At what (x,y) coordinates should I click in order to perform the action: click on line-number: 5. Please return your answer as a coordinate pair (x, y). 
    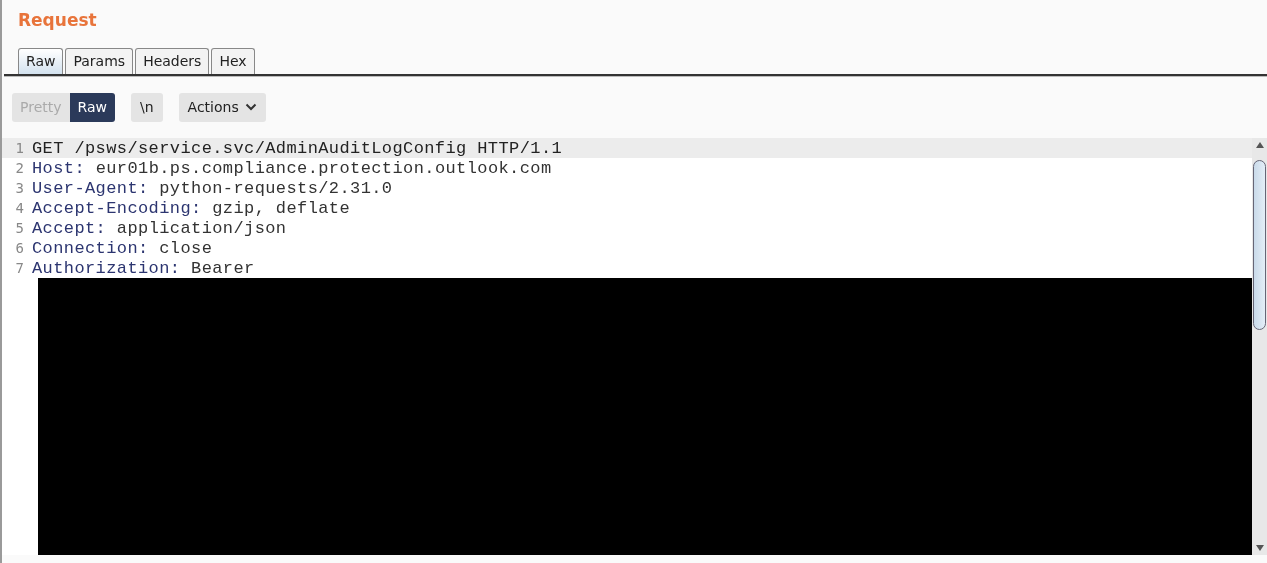
    Looking at the image, I should click on (19, 228).